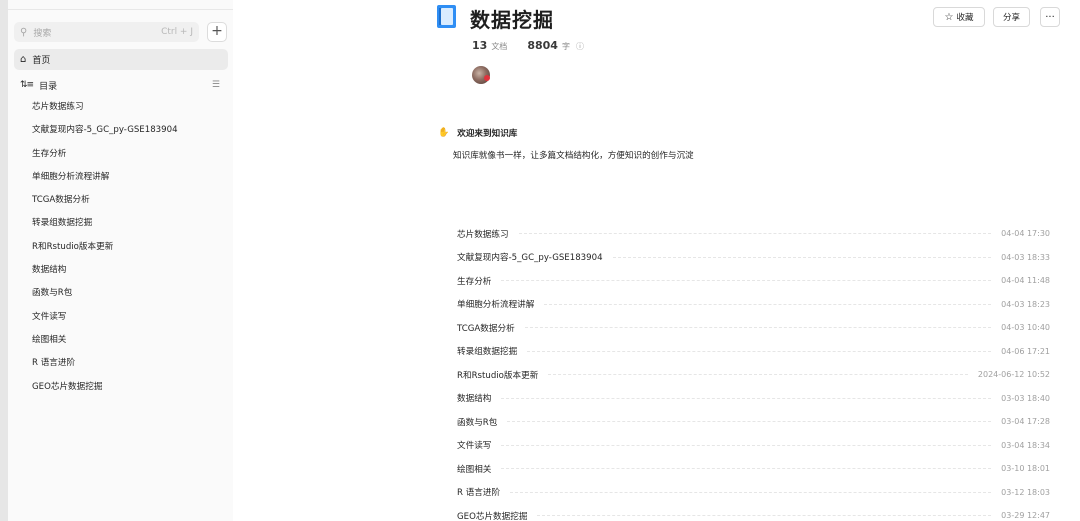  Describe the element at coordinates (753, 493) in the screenshot. I see `document-row: R 语言进阶 03-12 18:03` at that location.